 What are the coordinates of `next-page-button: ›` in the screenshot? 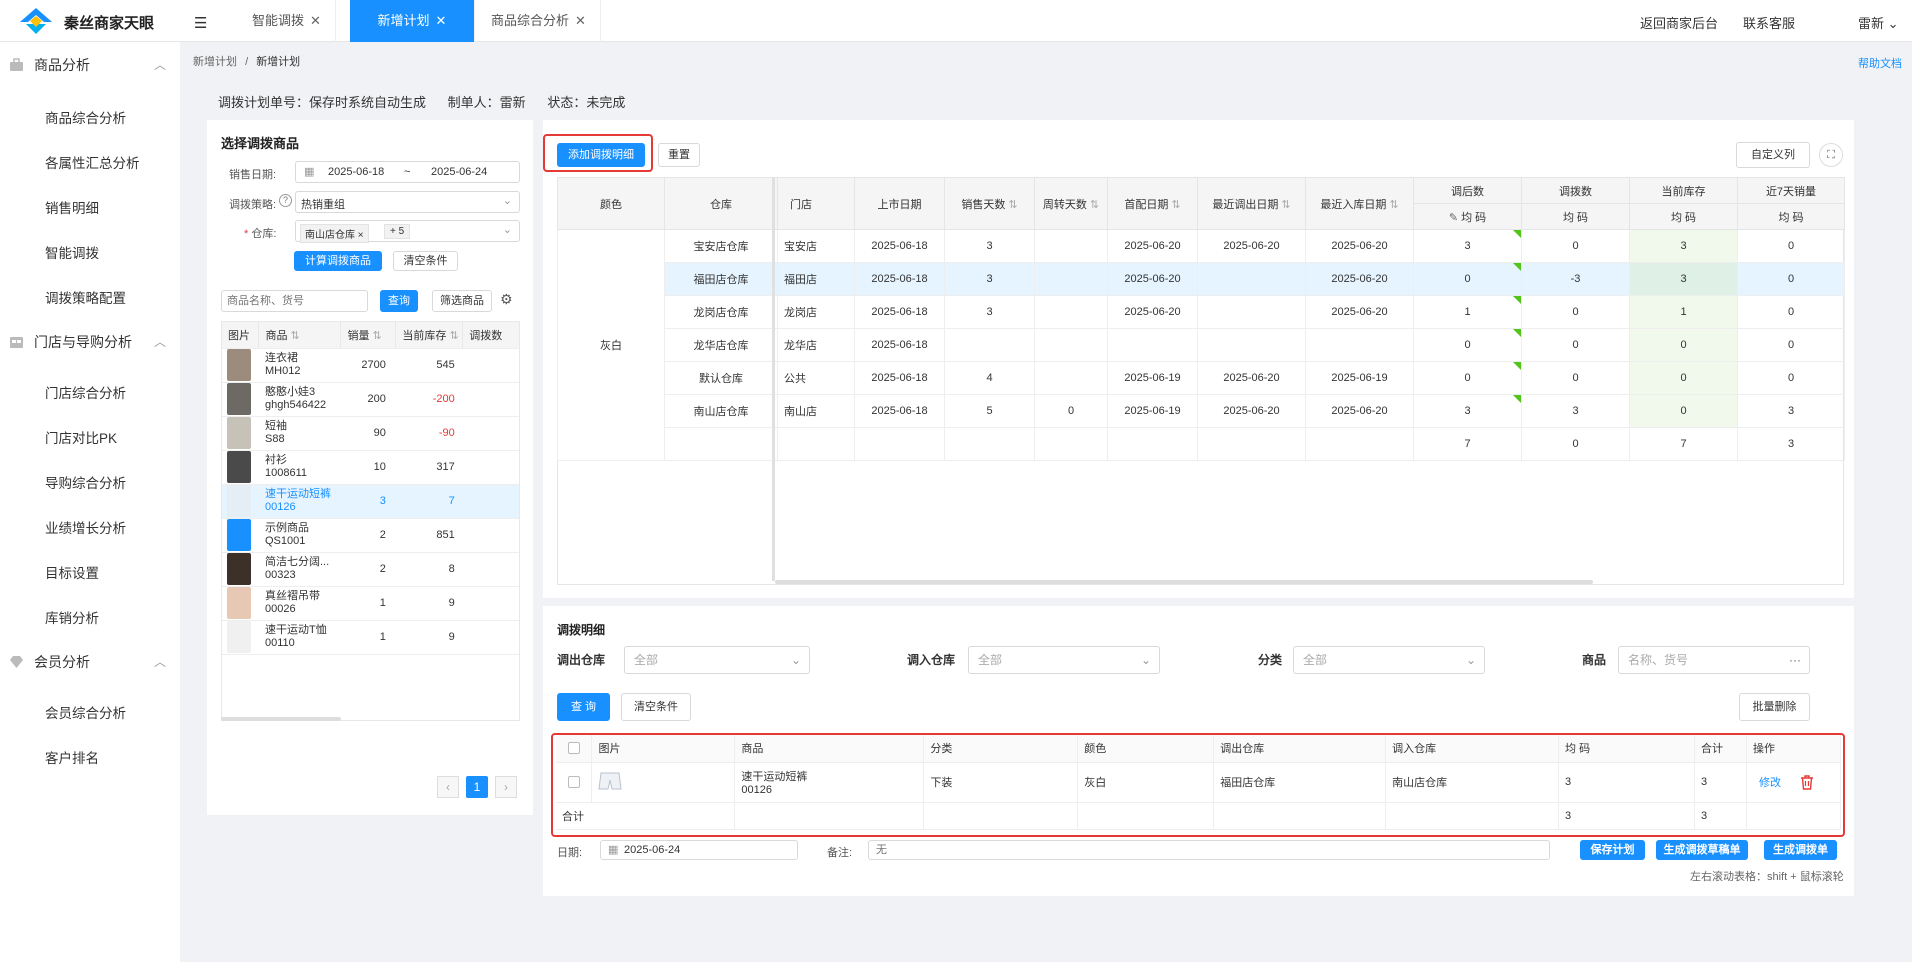 It's located at (506, 787).